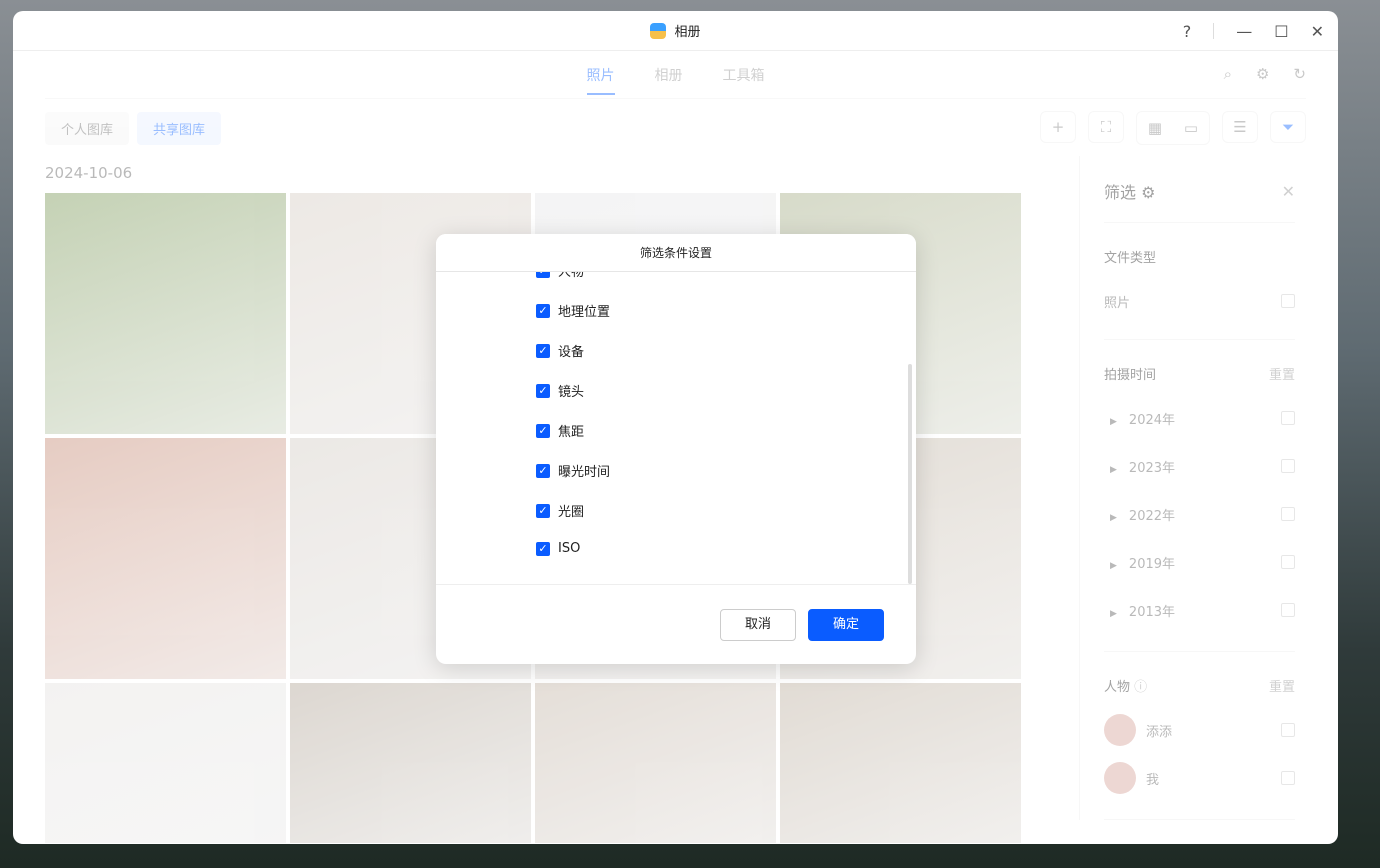 The image size is (1380, 868). I want to click on maximize-button: ☐, so click(1281, 31).